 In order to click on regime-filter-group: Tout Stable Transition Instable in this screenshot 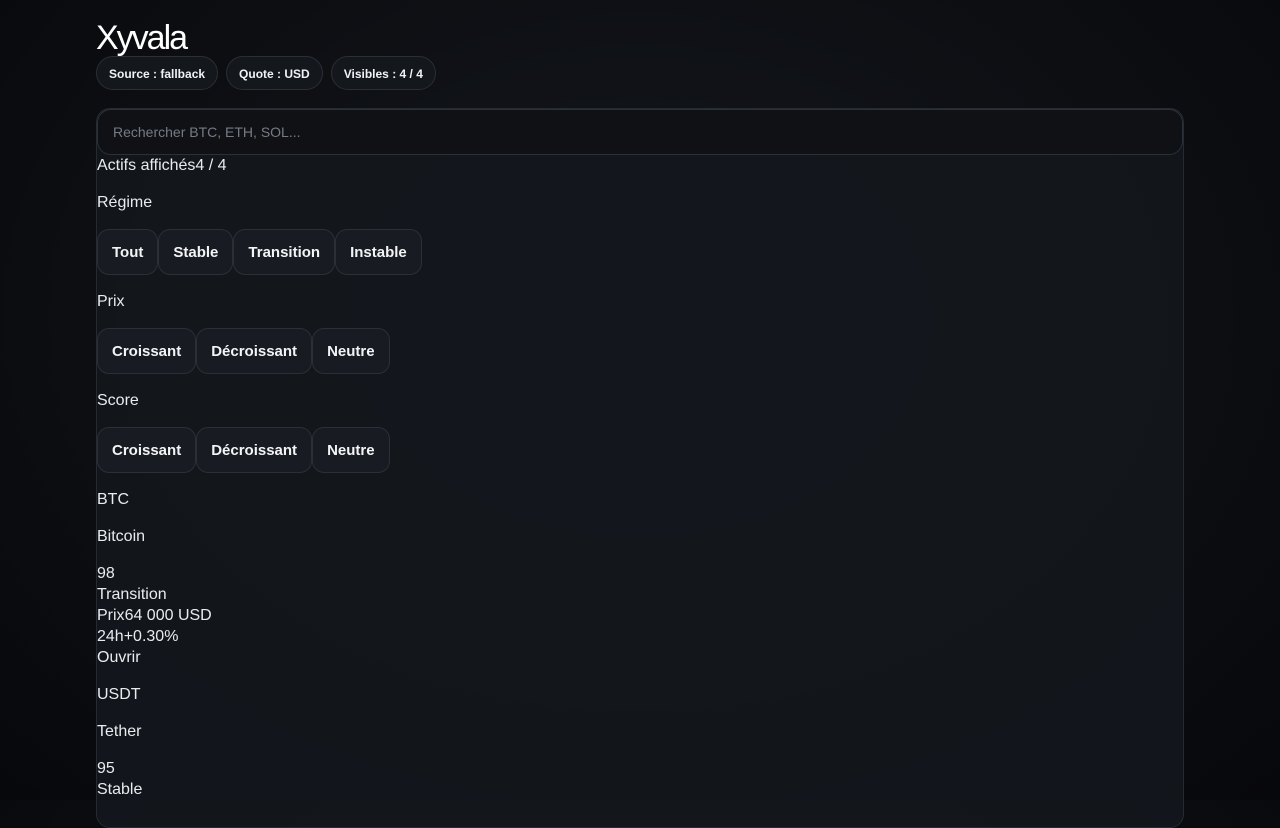, I will do `click(640, 252)`.